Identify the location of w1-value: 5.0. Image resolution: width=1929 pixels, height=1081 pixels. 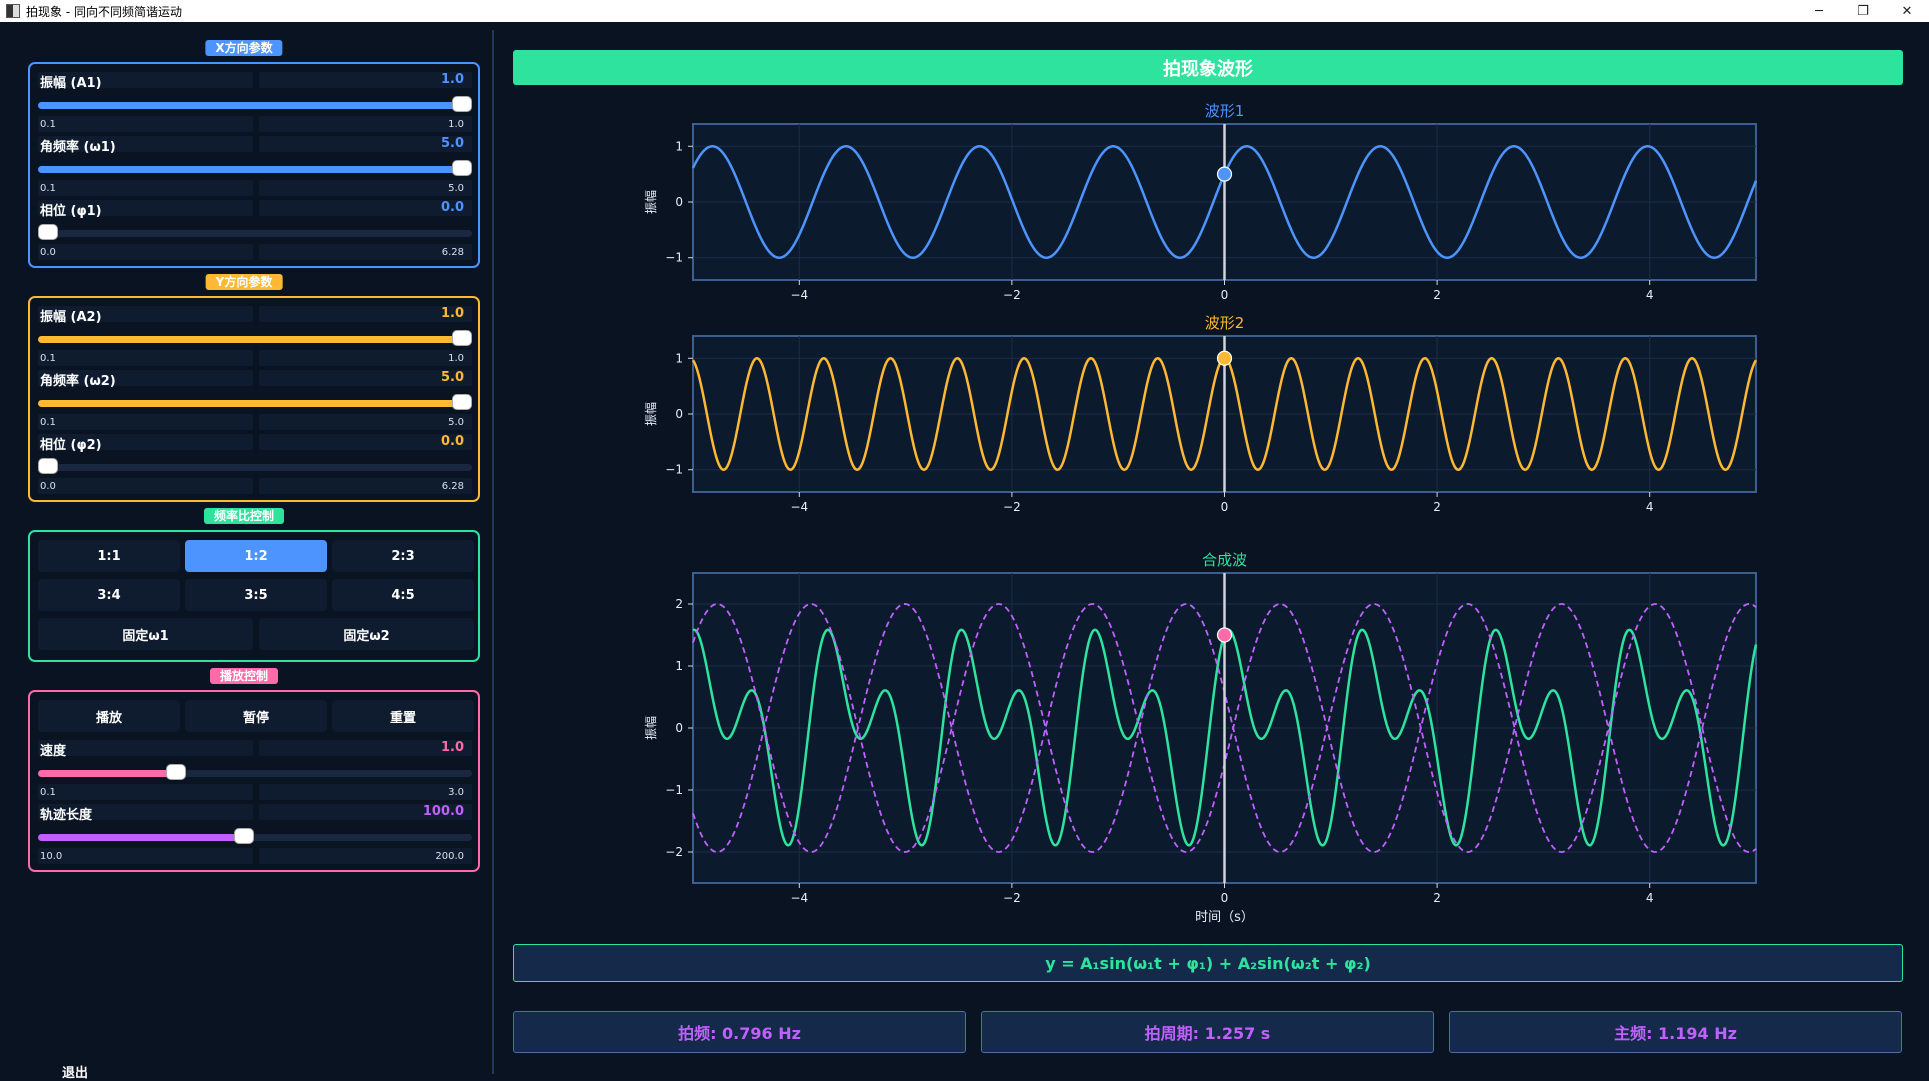
(452, 143).